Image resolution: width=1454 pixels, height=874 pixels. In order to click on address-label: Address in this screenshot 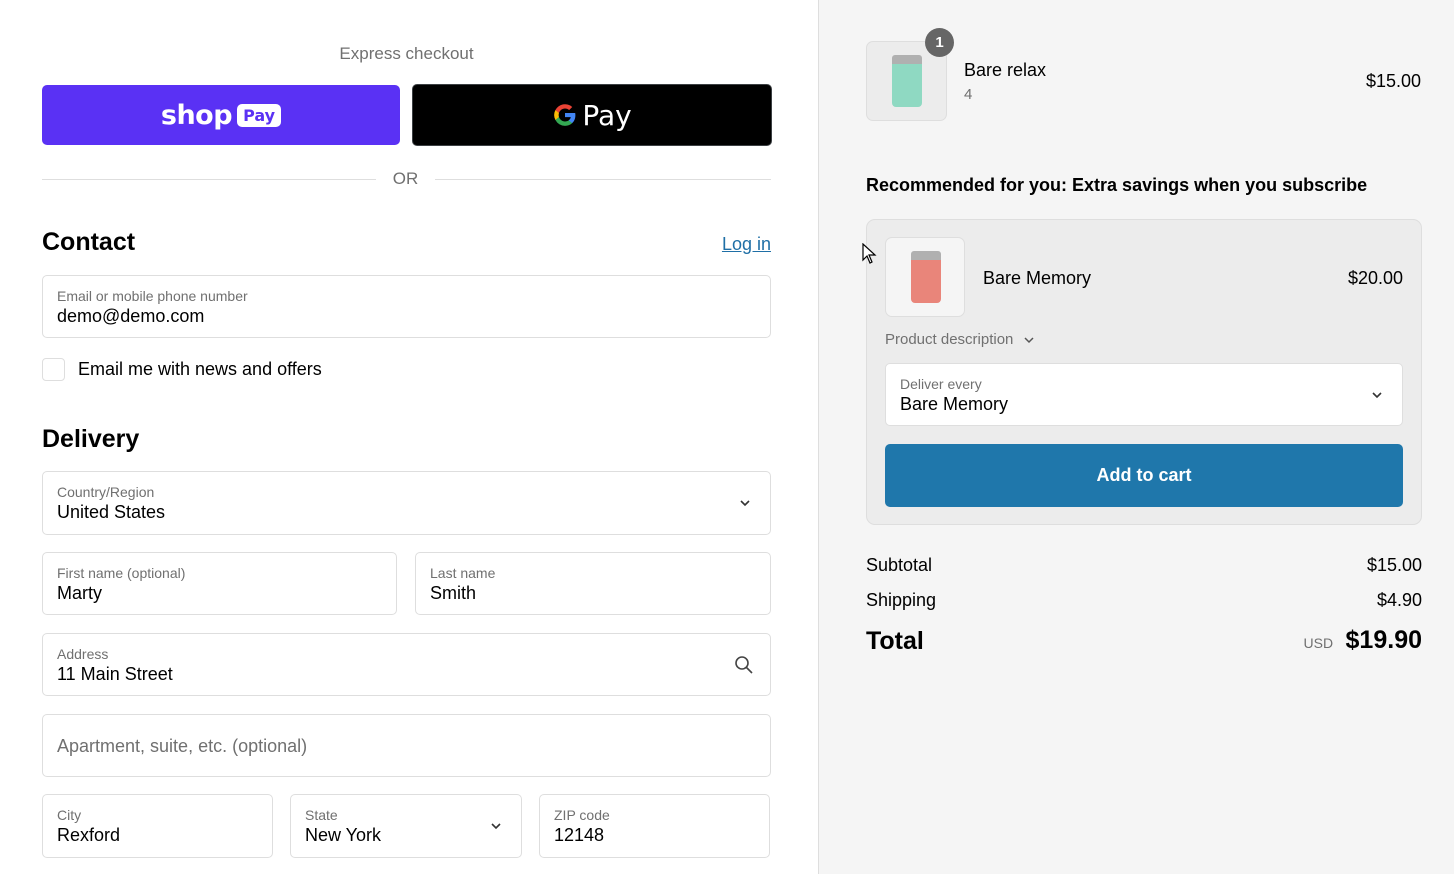, I will do `click(83, 654)`.